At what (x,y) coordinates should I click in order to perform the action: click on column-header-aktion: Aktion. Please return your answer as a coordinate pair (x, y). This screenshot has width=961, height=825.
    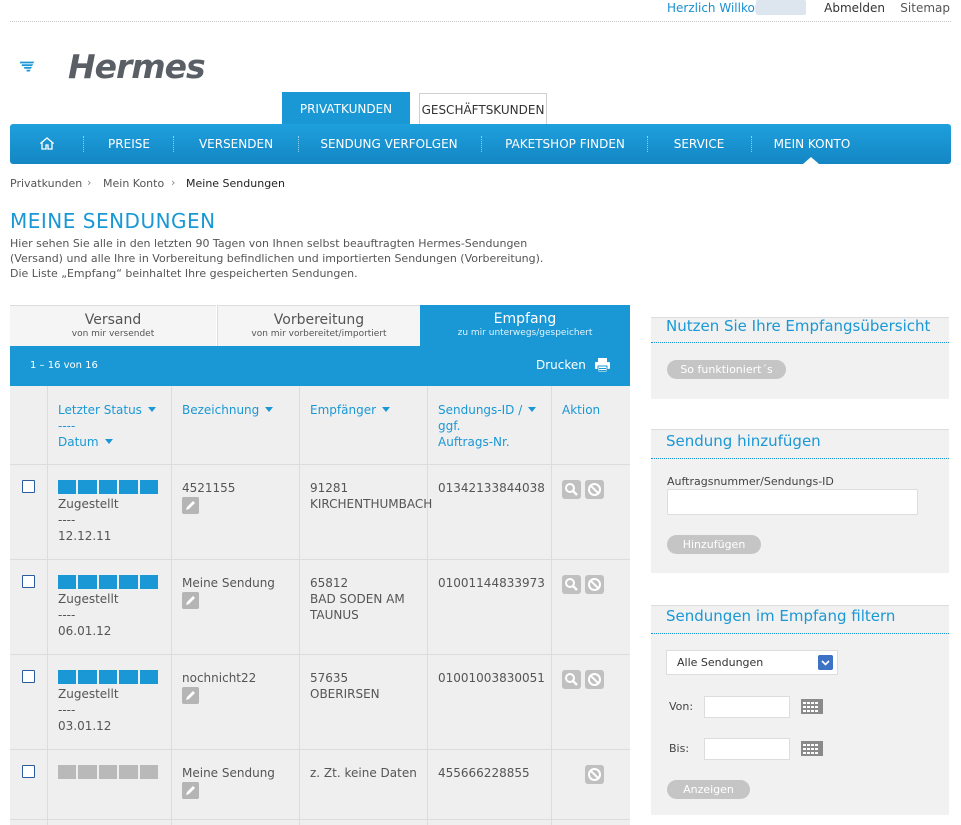
    Looking at the image, I should click on (581, 410).